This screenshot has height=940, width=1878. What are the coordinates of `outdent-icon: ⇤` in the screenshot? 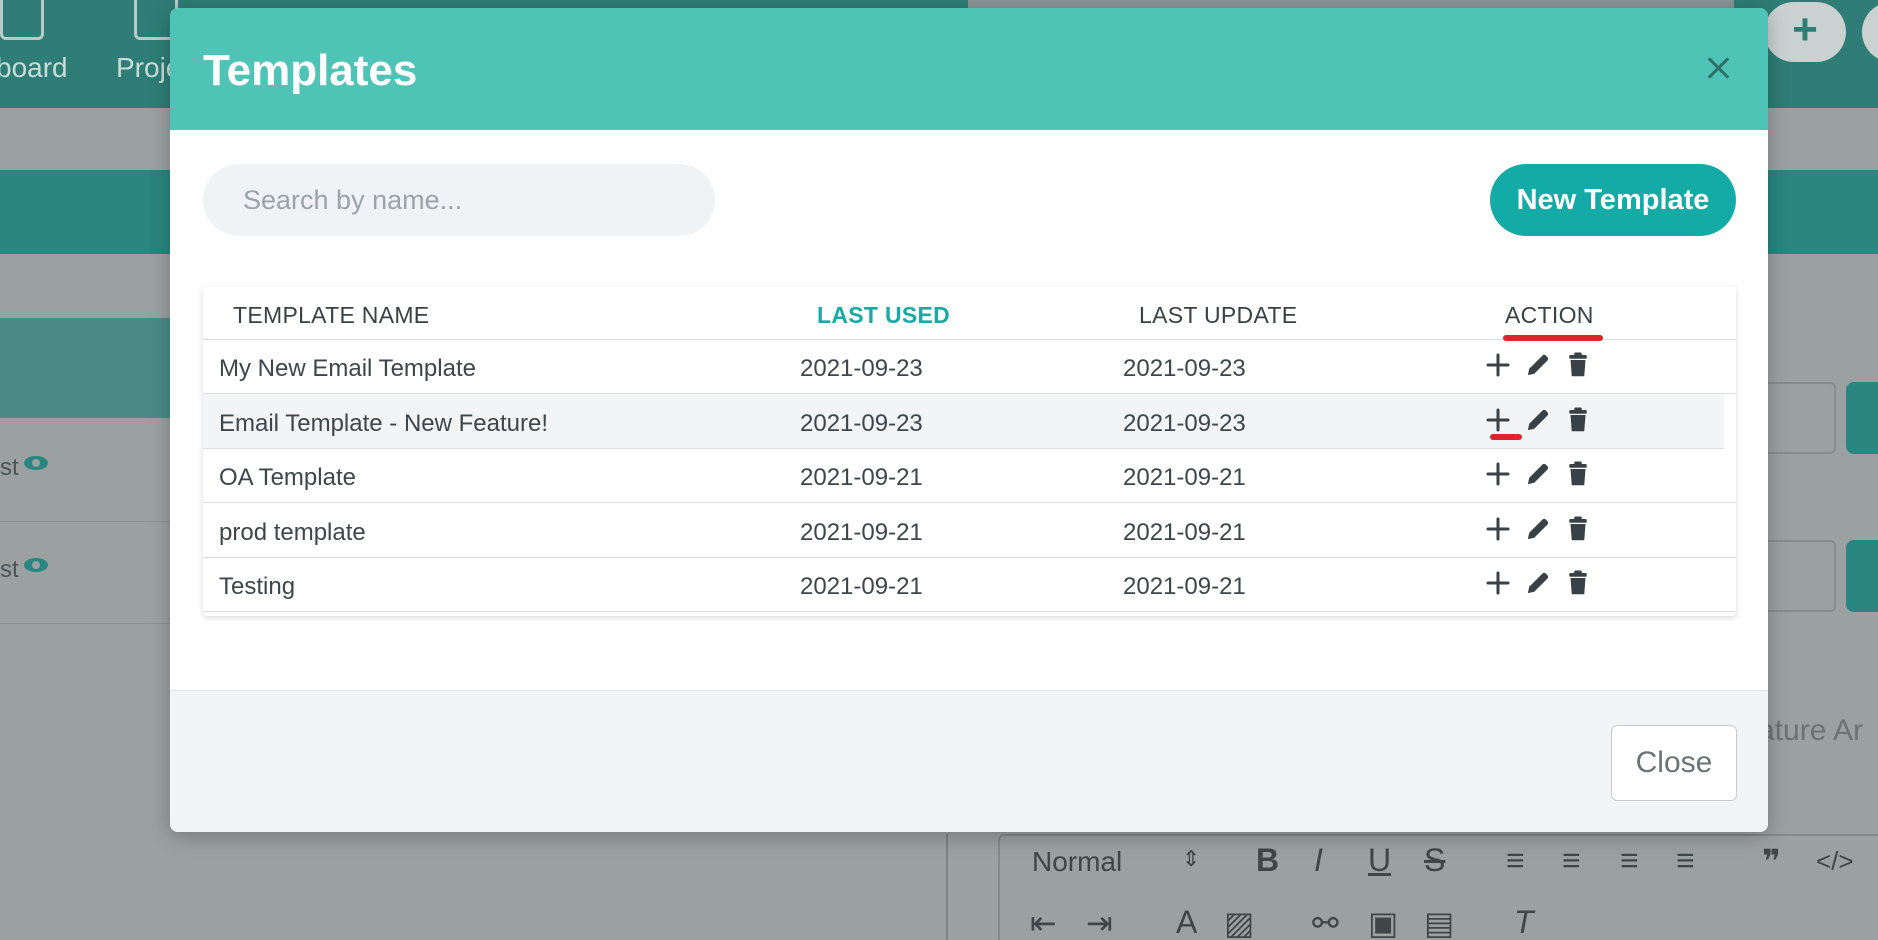 It's located at (1043, 922).